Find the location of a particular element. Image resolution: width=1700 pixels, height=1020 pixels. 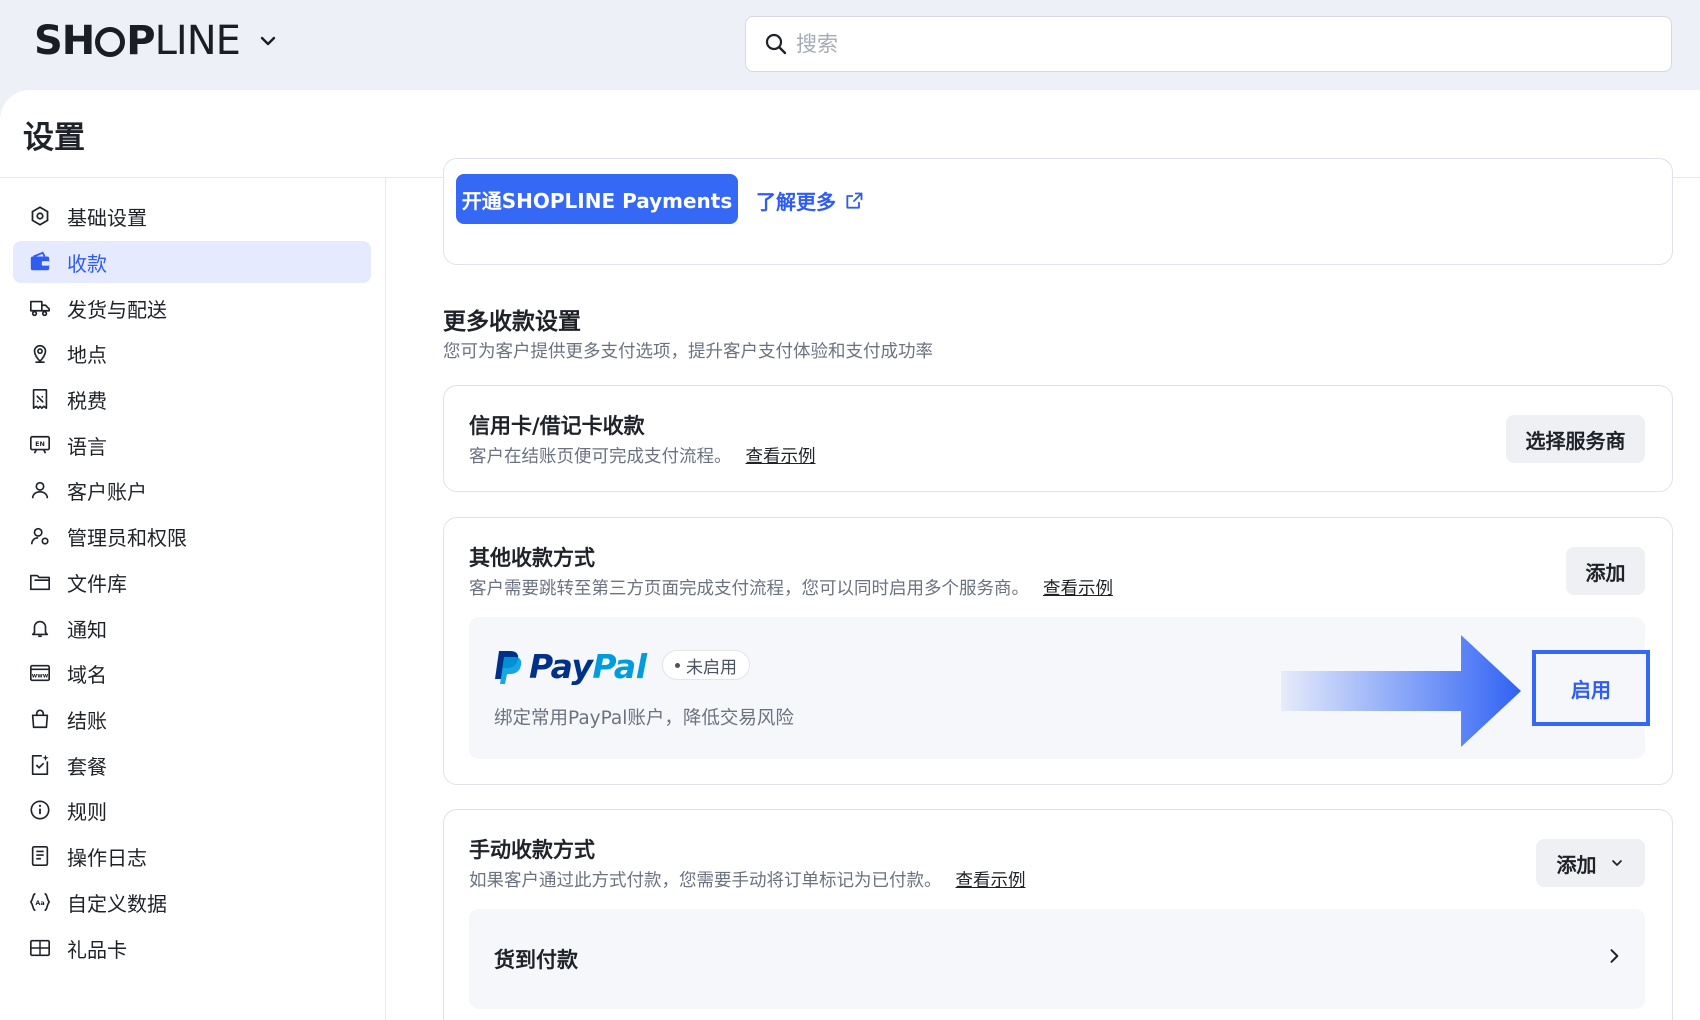

external-link-icon is located at coordinates (854, 200).